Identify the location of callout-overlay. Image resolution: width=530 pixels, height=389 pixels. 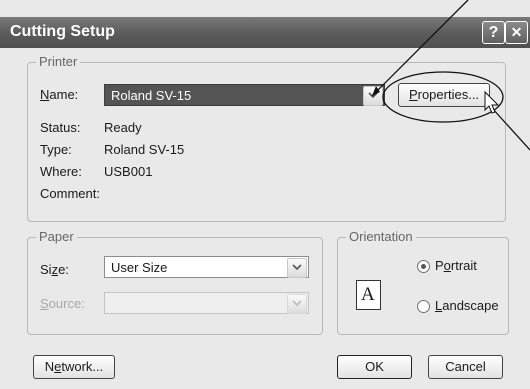
(450, 75).